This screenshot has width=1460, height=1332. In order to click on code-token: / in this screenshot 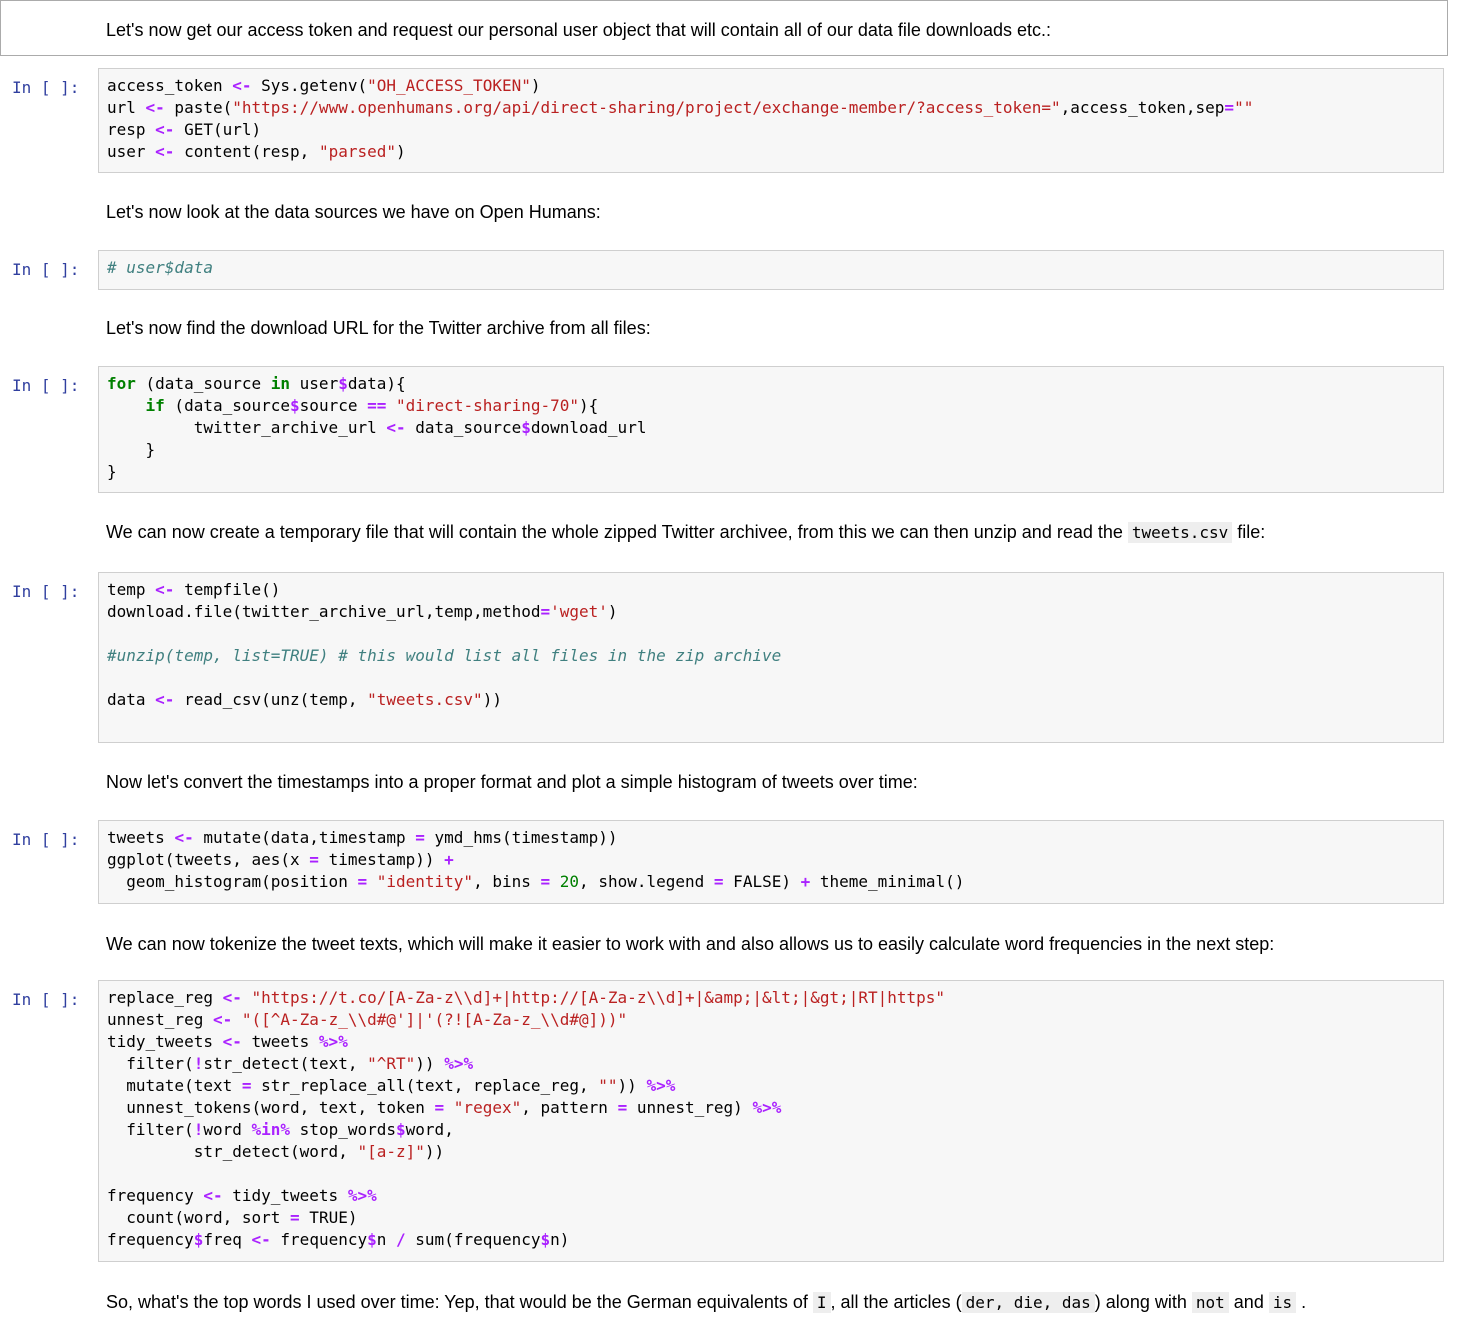, I will do `click(401, 1239)`.